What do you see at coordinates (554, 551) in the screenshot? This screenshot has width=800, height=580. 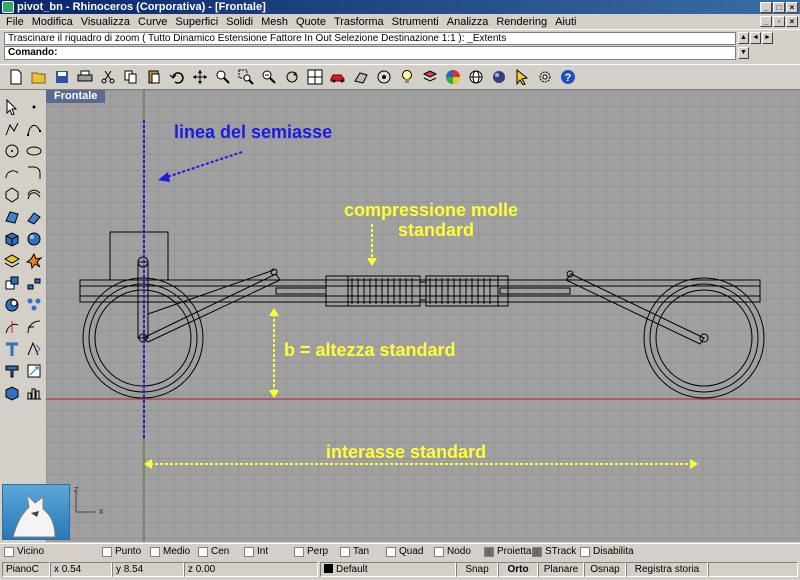 I see `osnap-strack: STrack` at bounding box center [554, 551].